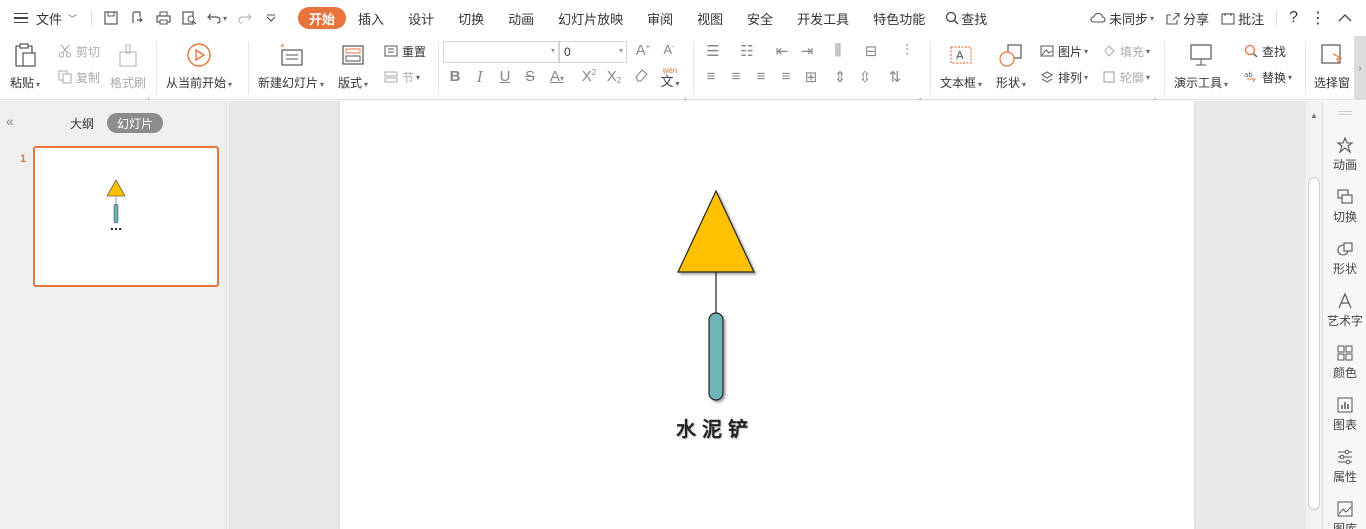  Describe the element at coordinates (322, 18) in the screenshot. I see `tab-home: 开始` at that location.